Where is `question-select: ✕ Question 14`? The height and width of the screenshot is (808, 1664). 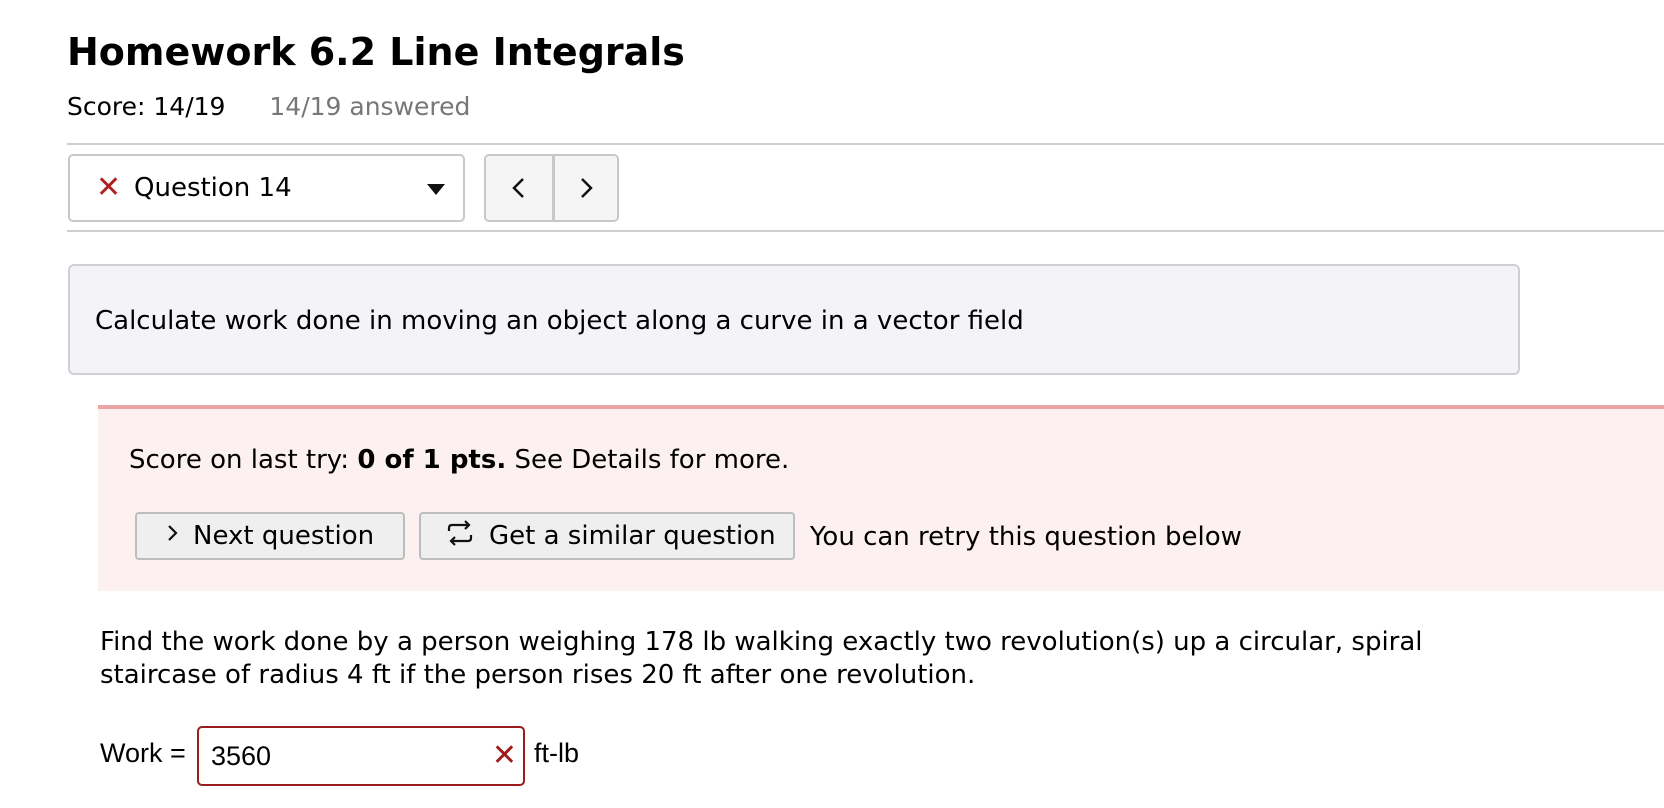 question-select: ✕ Question 14 is located at coordinates (266, 188).